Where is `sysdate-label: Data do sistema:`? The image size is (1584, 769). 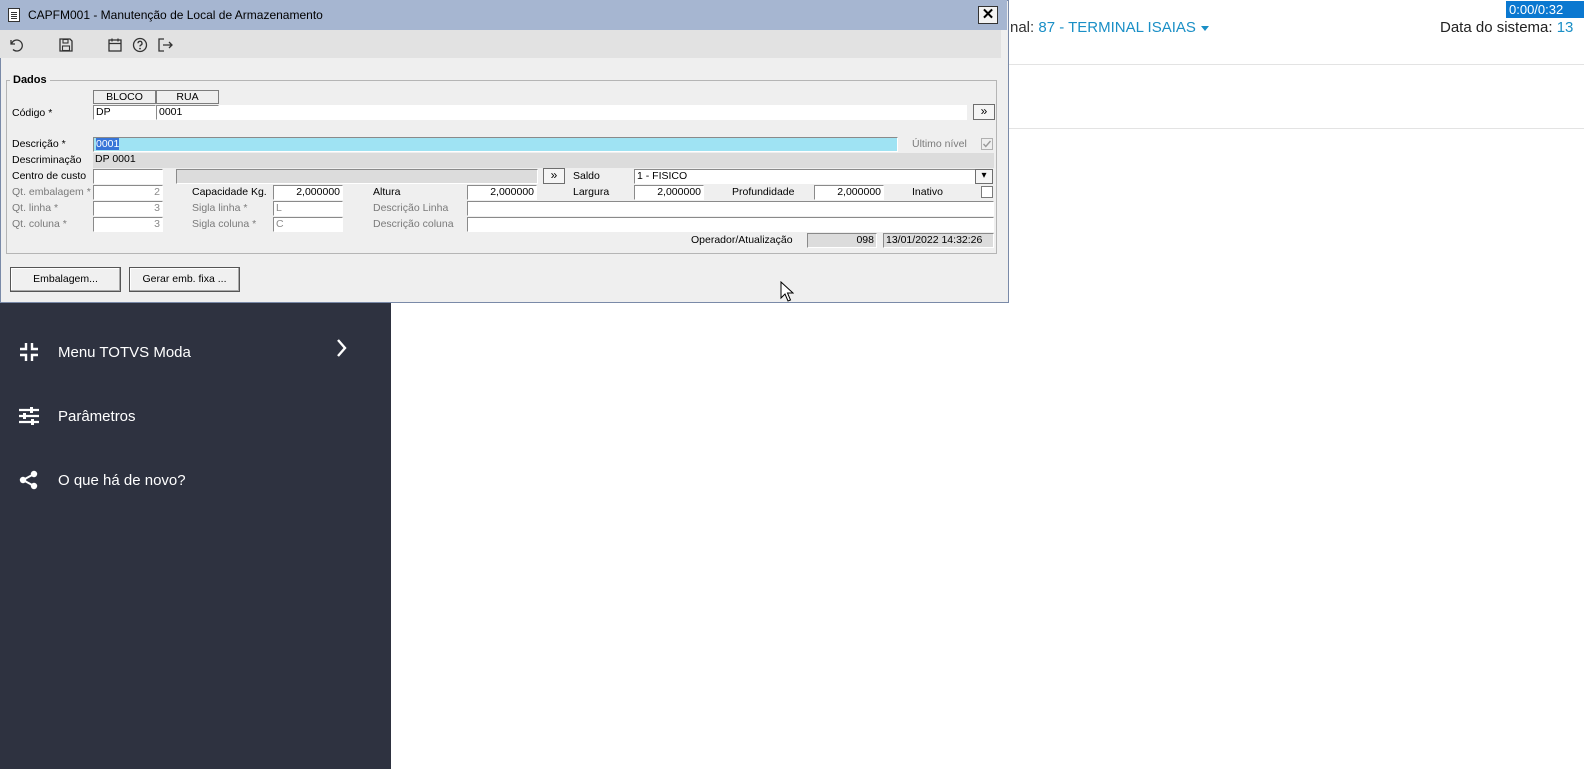
sysdate-label: Data do sistema: is located at coordinates (1498, 27).